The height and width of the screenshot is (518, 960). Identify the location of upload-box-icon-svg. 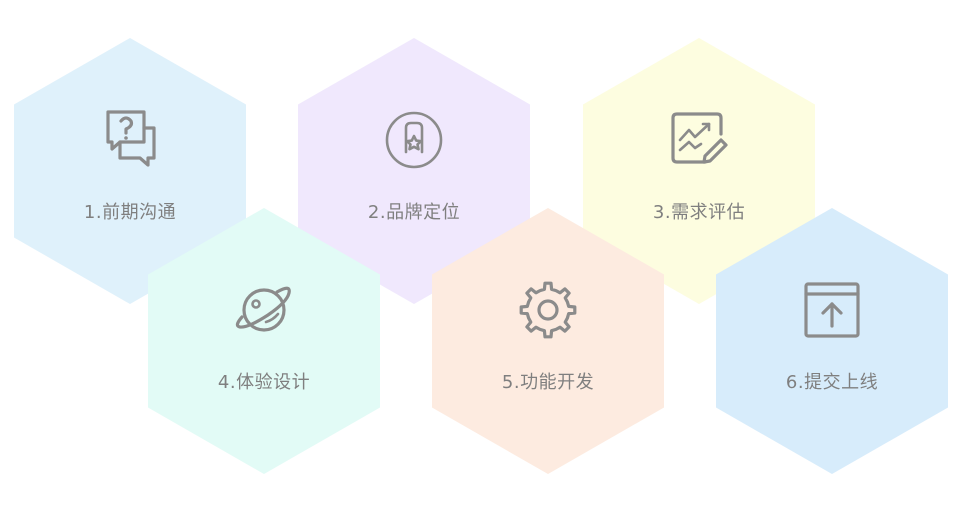
(832, 310).